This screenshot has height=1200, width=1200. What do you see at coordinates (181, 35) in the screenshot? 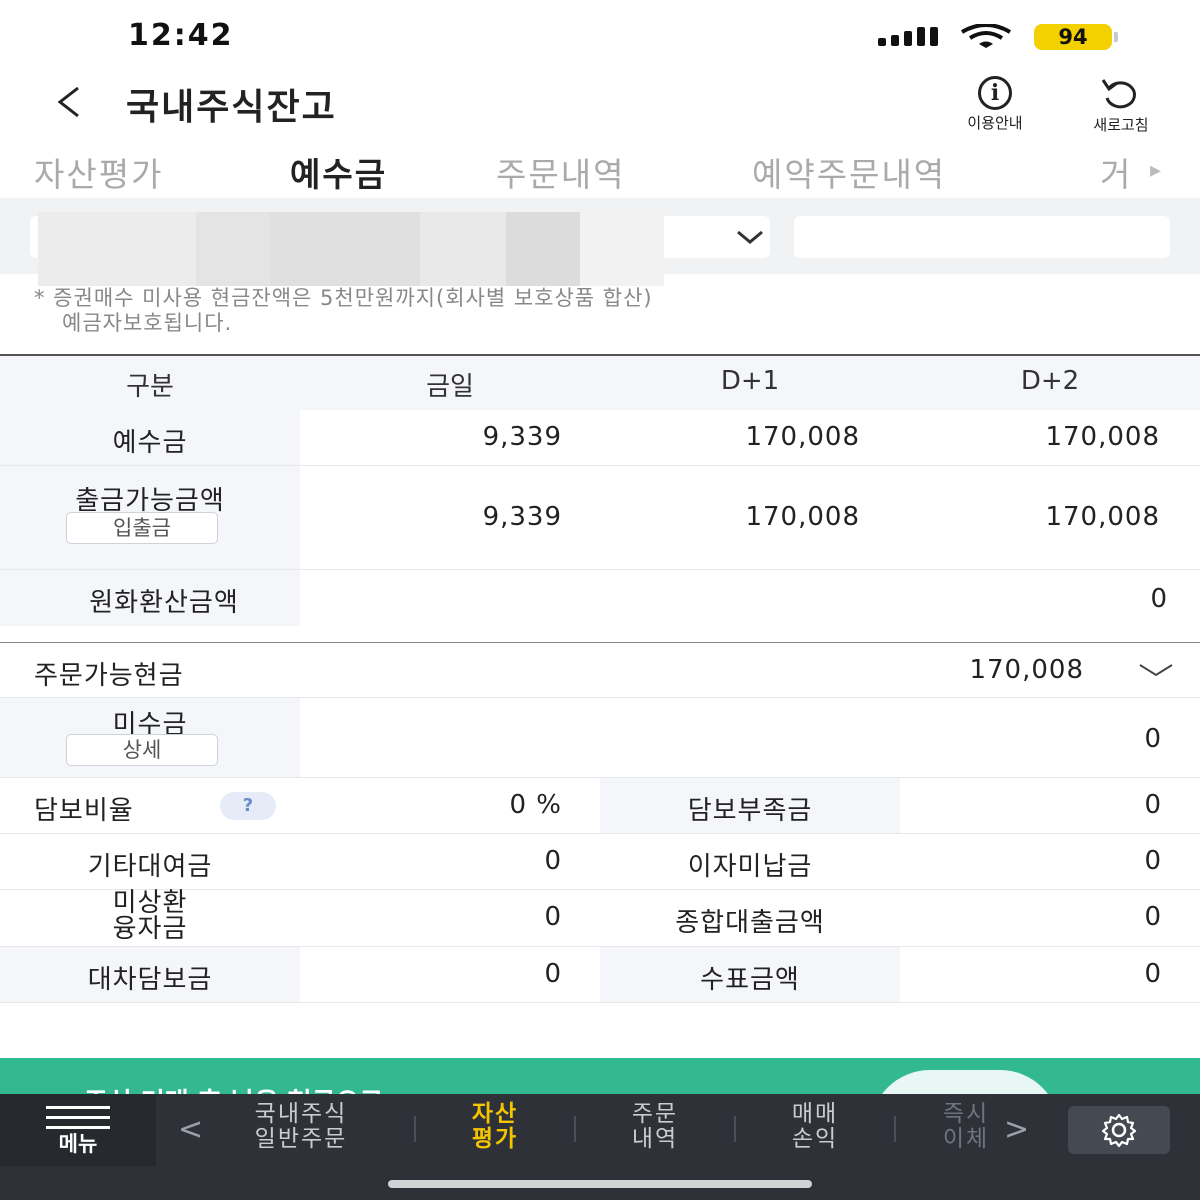
I see `status-time: 12:42` at bounding box center [181, 35].